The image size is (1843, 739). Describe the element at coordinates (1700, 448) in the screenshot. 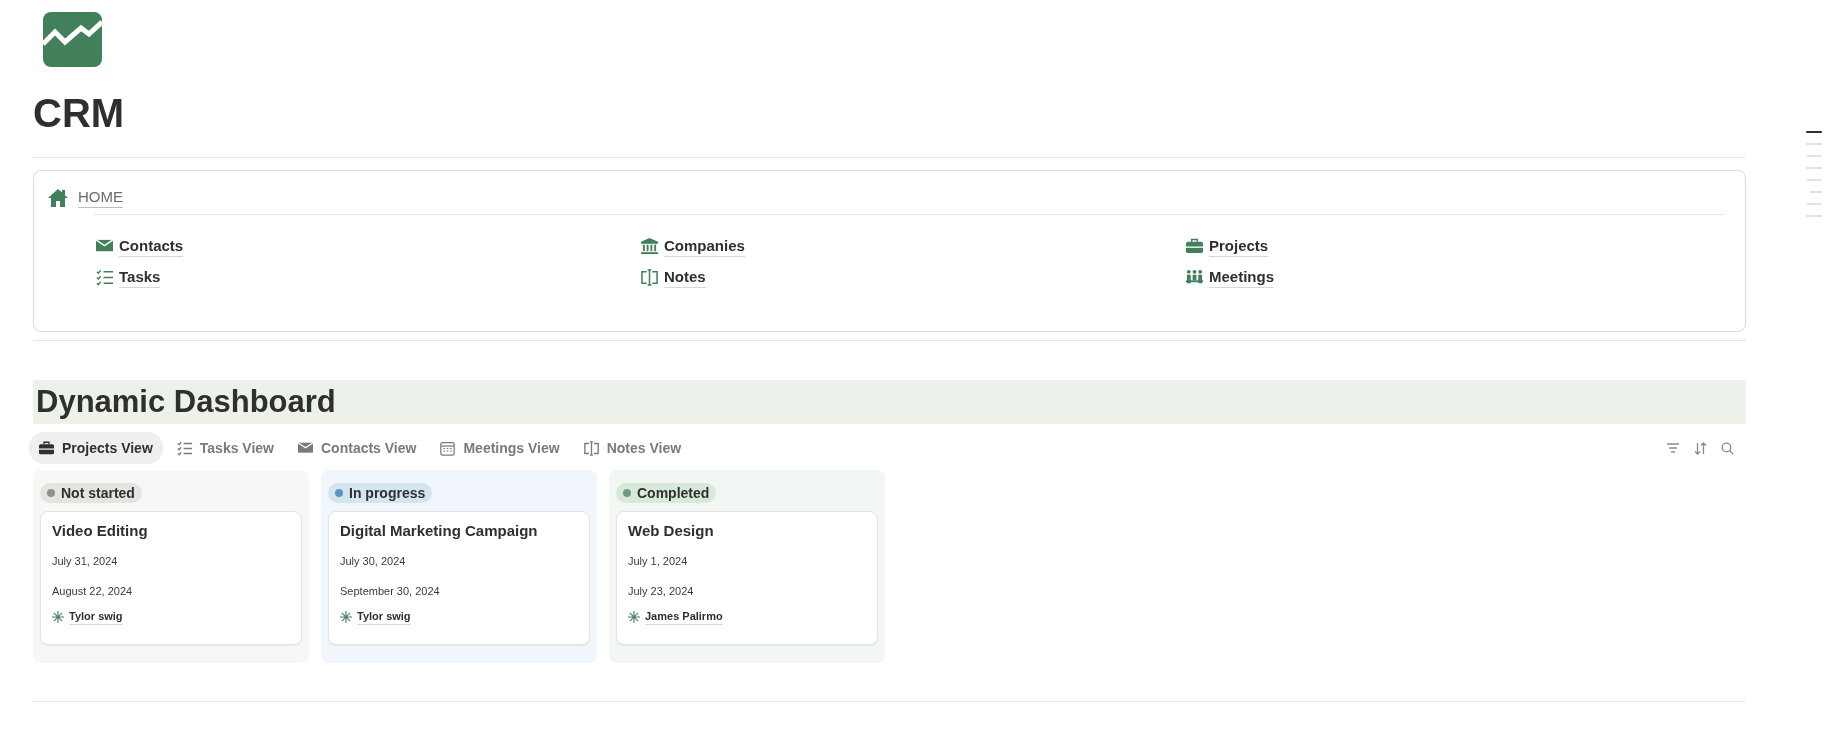

I see `sort-icon` at that location.